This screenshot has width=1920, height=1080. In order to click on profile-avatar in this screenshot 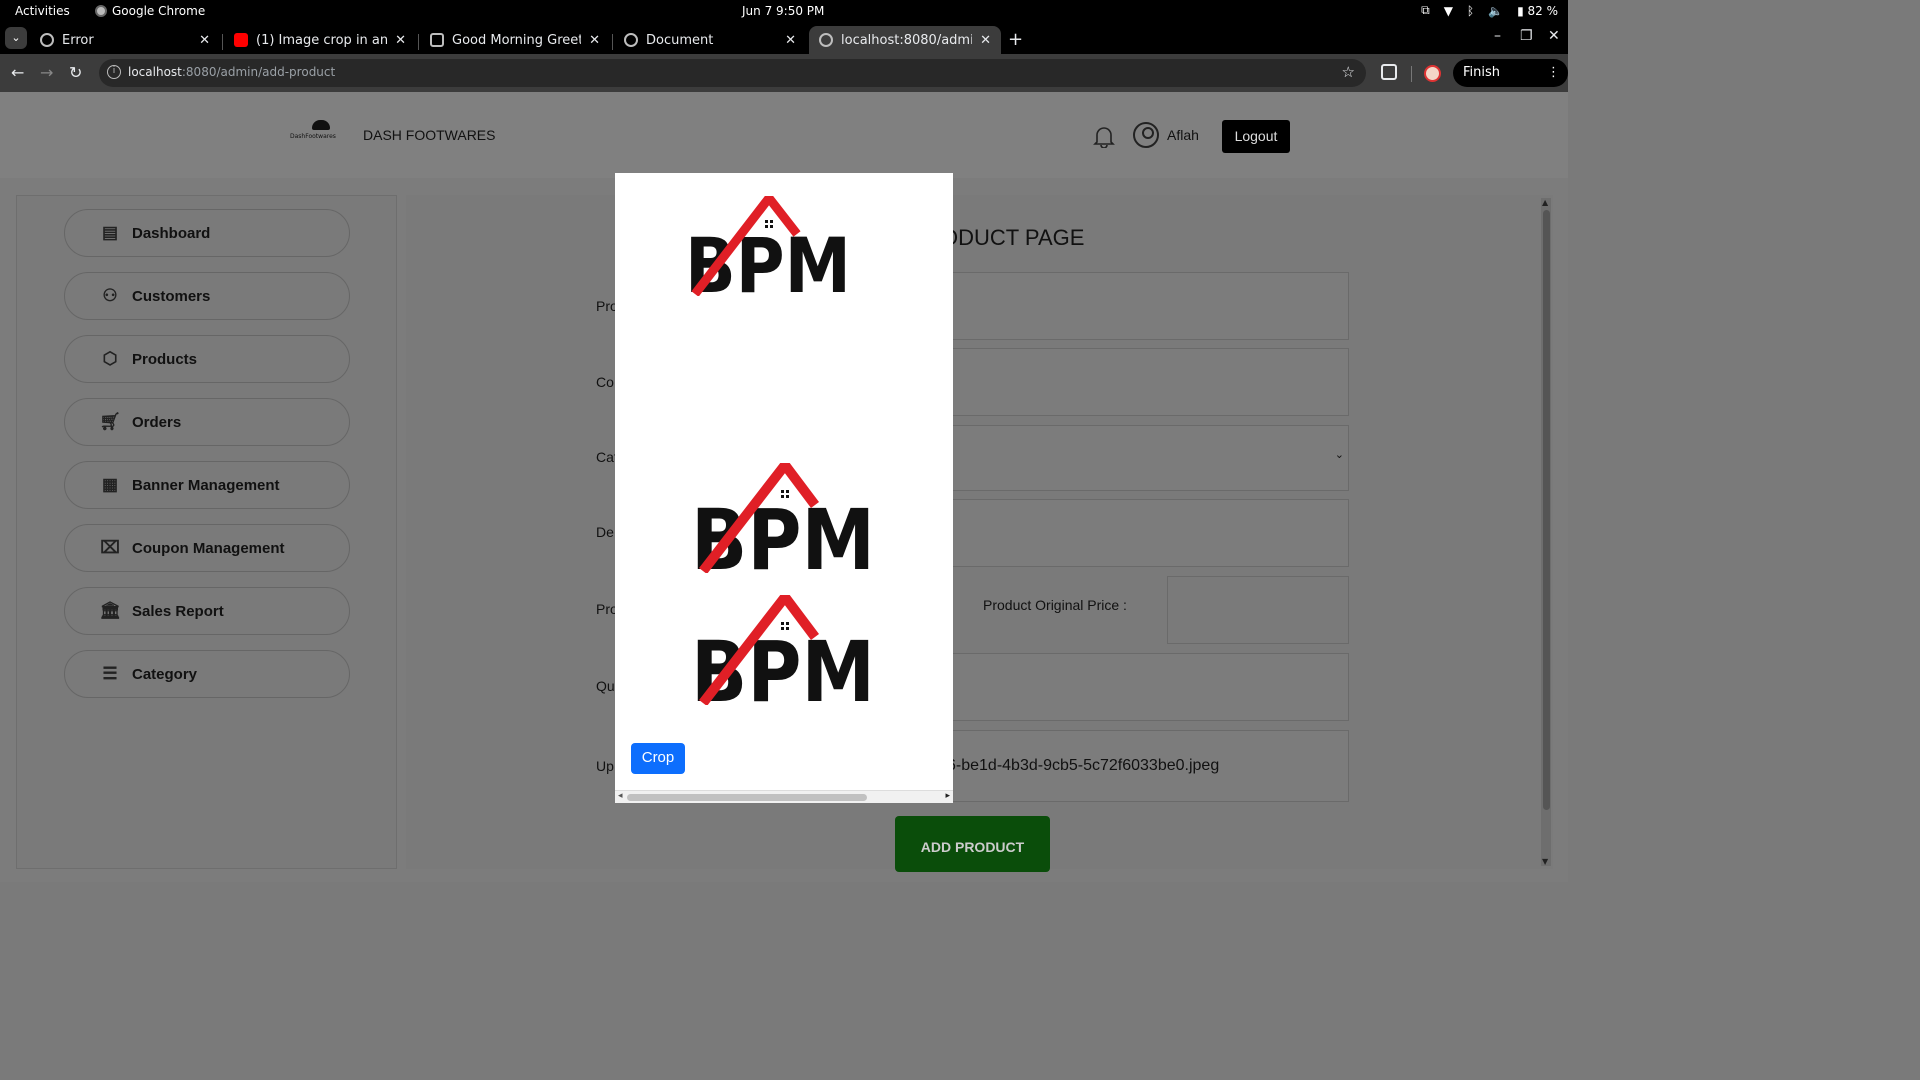, I will do `click(1432, 73)`.